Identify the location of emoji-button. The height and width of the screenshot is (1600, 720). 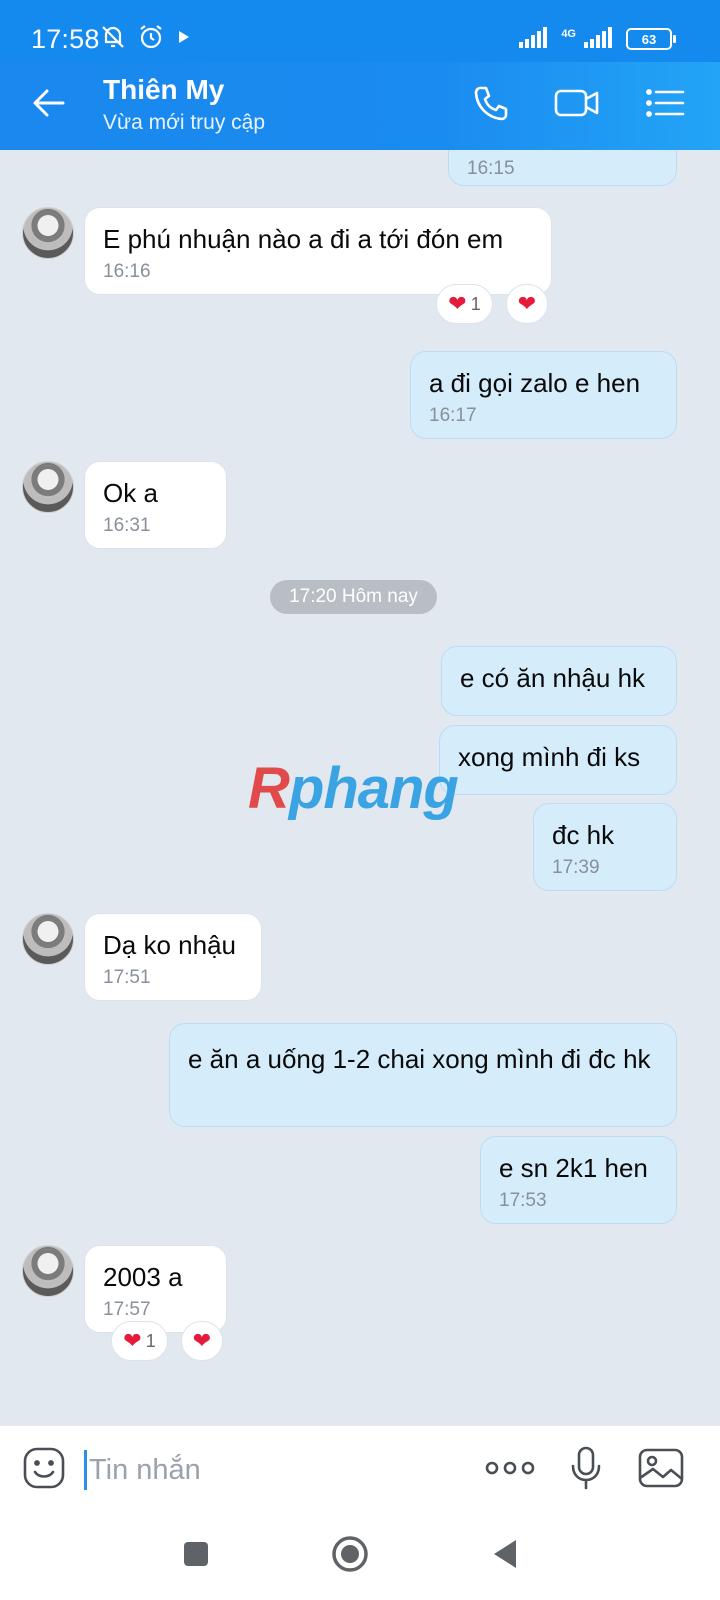
(44, 1470).